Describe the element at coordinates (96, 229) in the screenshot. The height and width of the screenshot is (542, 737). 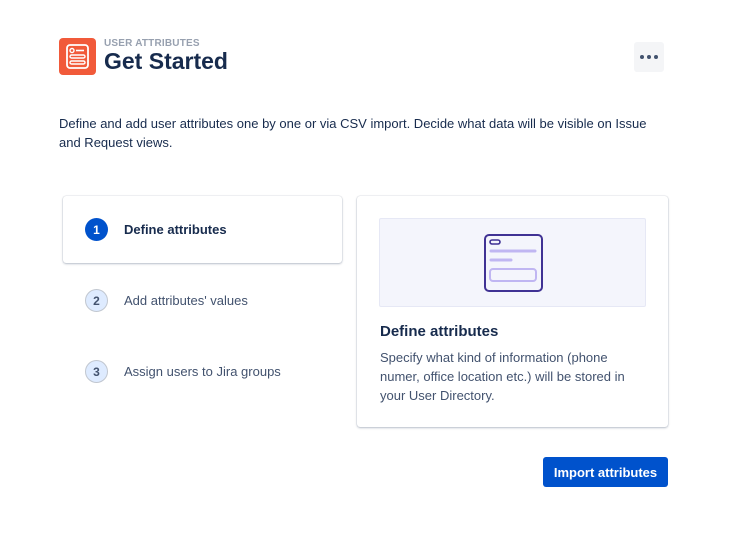
I see `step-number: 1` at that location.